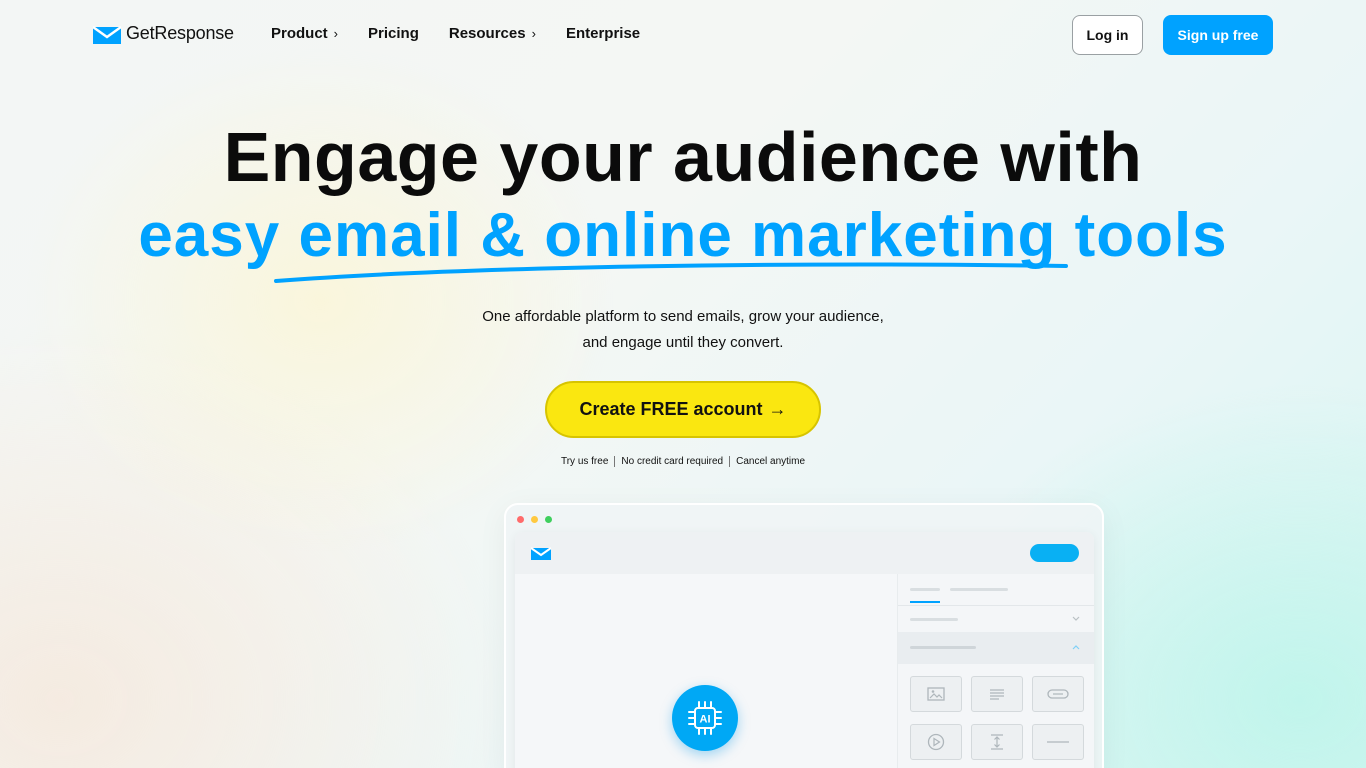 The image size is (1366, 768). What do you see at coordinates (671, 461) in the screenshot?
I see `perk-item: No credit card required` at bounding box center [671, 461].